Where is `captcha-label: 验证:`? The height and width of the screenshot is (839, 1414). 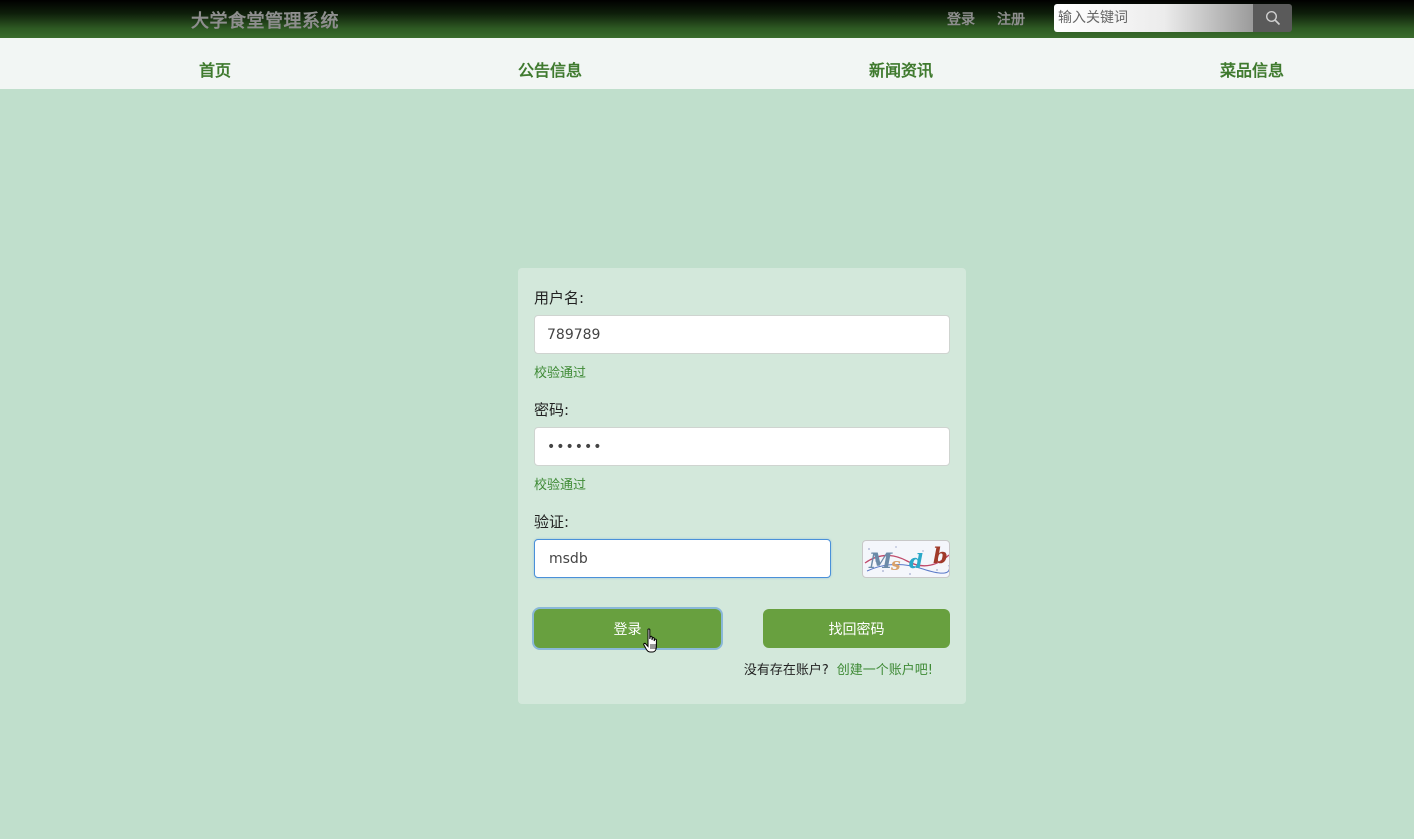 captcha-label: 验证: is located at coordinates (552, 522).